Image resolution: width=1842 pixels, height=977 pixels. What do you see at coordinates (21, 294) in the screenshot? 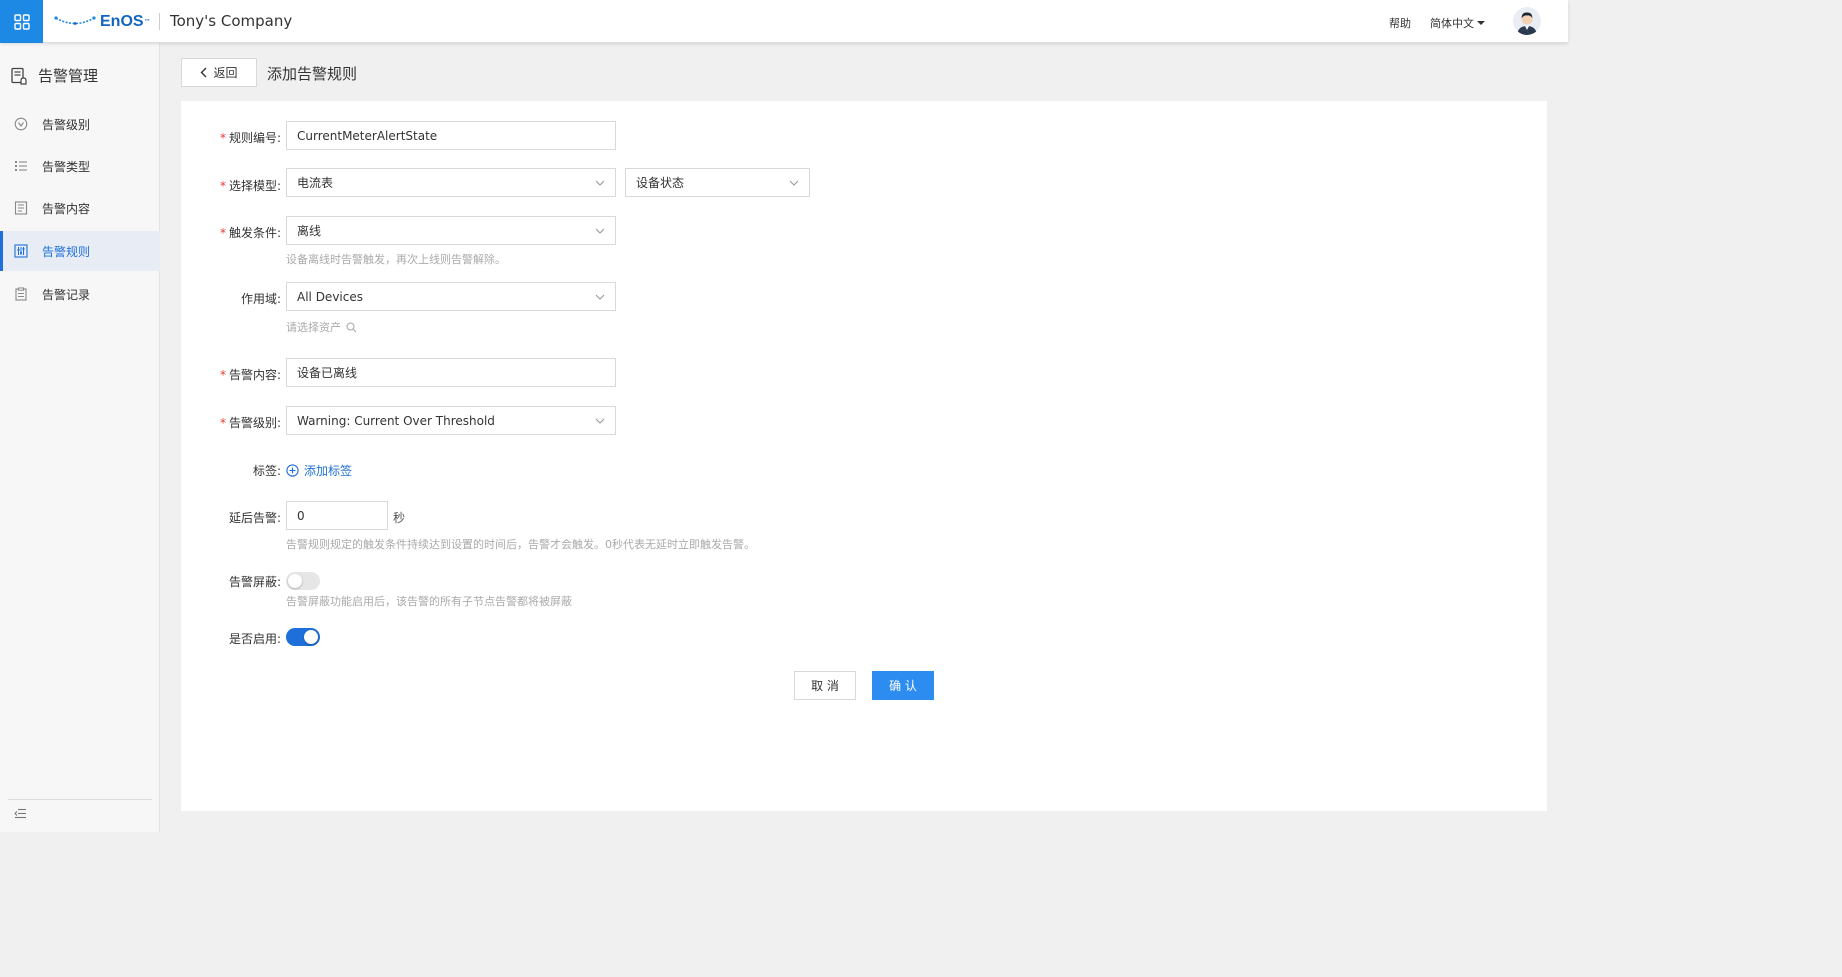
I see `record-icon` at bounding box center [21, 294].